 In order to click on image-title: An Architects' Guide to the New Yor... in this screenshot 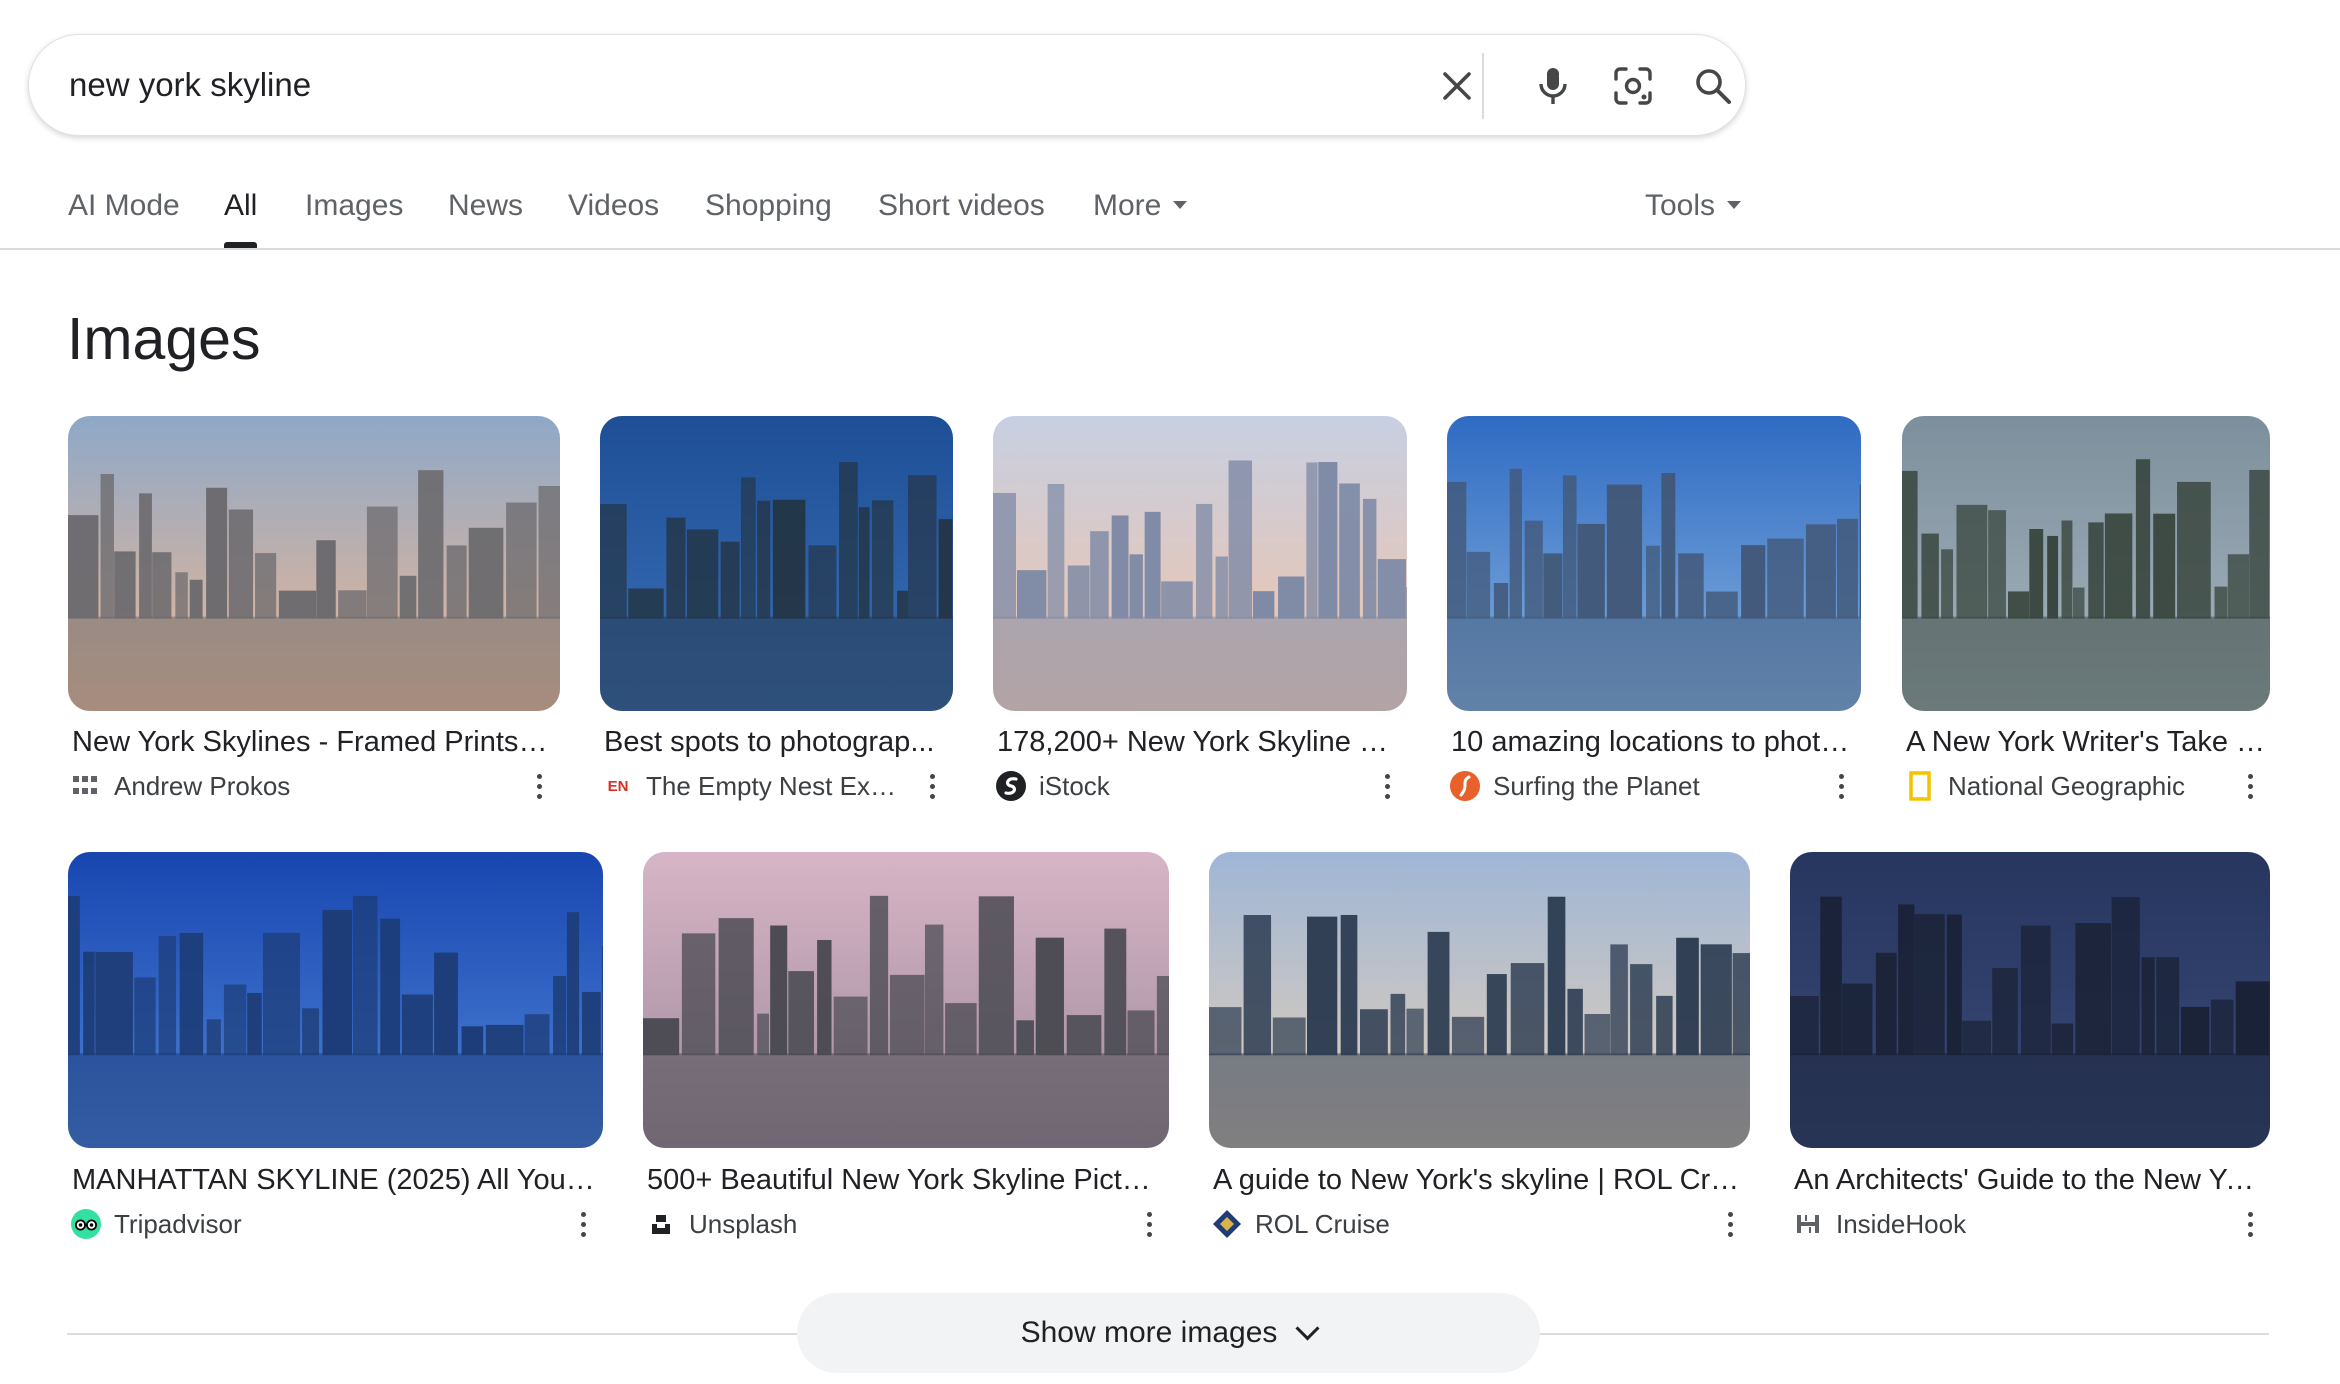, I will do `click(2030, 1180)`.